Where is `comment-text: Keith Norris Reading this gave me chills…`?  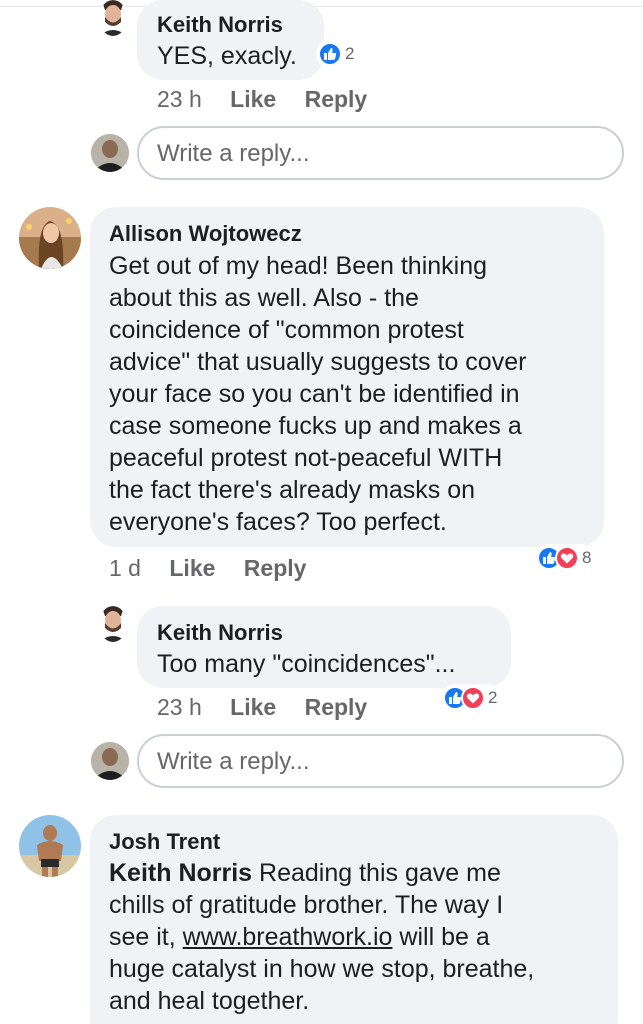 comment-text: Keith Norris Reading this gave me chills… is located at coordinates (321, 937).